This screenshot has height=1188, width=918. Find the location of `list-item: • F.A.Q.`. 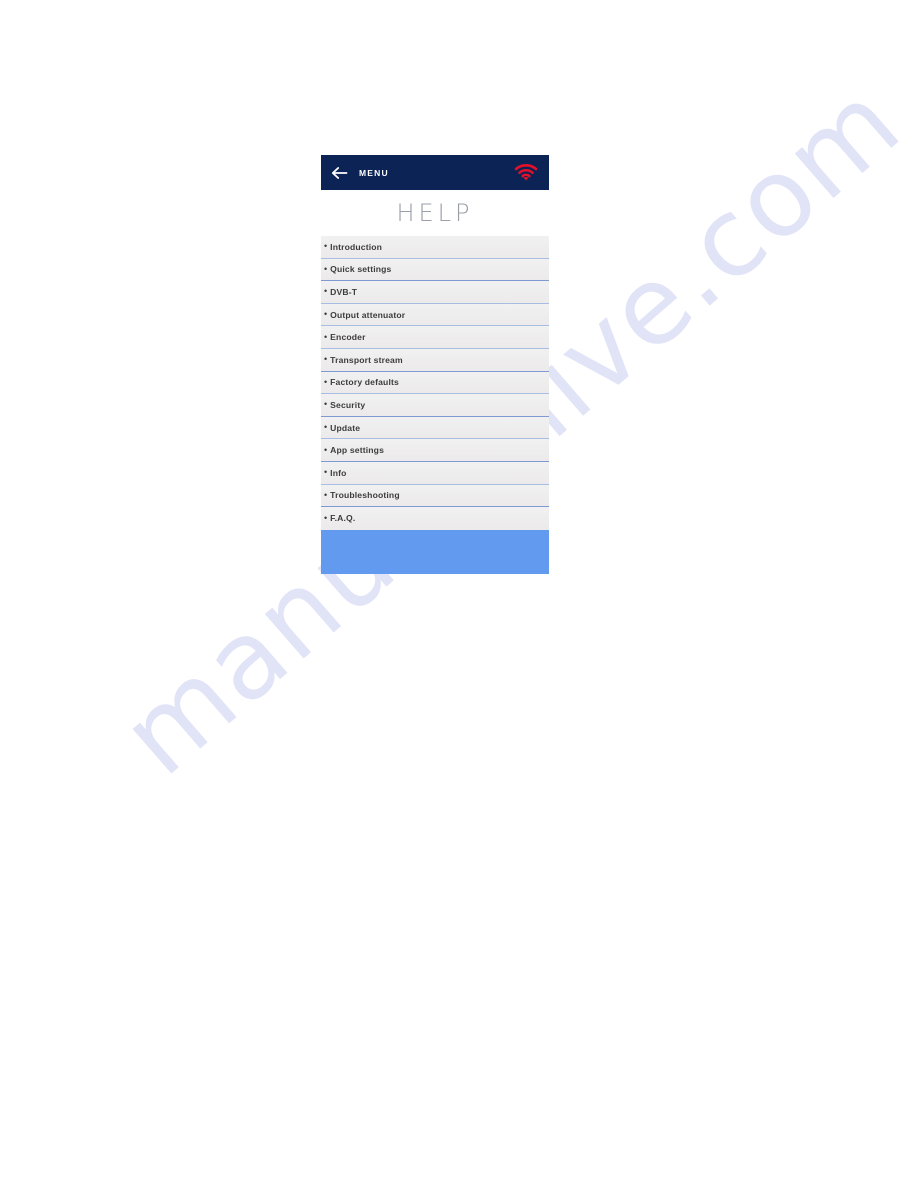

list-item: • F.A.Q. is located at coordinates (435, 518).